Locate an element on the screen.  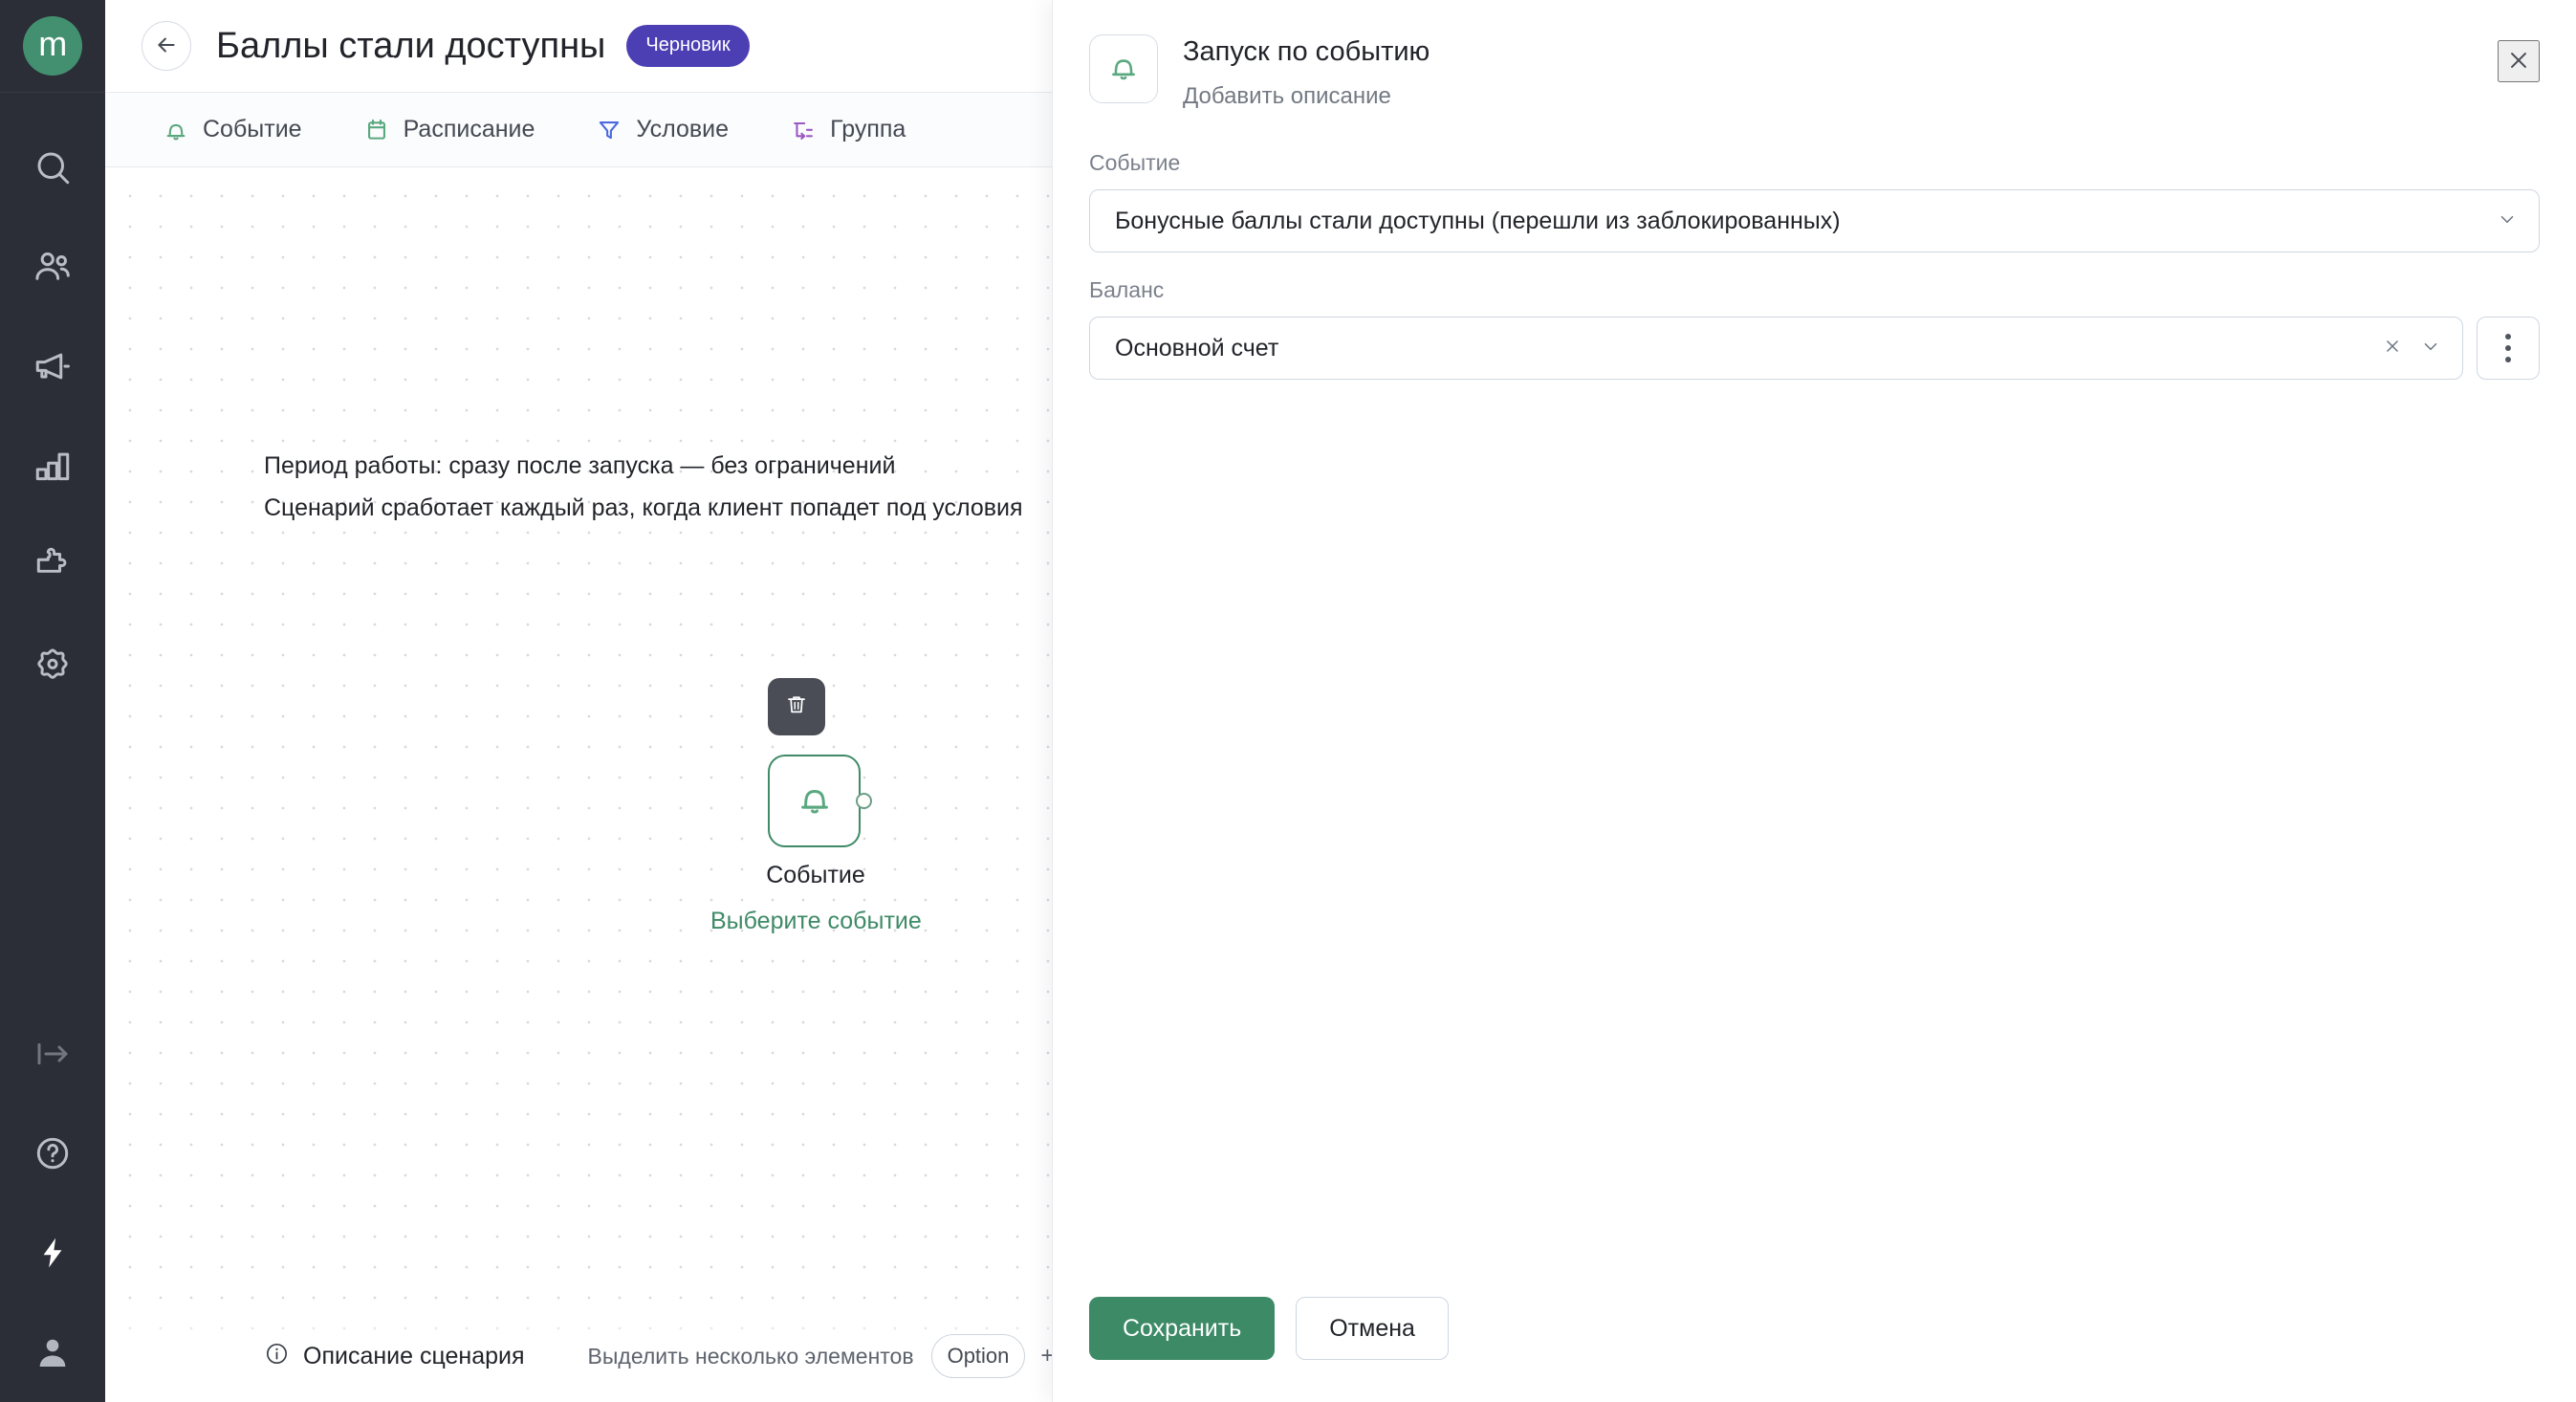
field-balance: Баланс Основной счет is located at coordinates (1814, 328).